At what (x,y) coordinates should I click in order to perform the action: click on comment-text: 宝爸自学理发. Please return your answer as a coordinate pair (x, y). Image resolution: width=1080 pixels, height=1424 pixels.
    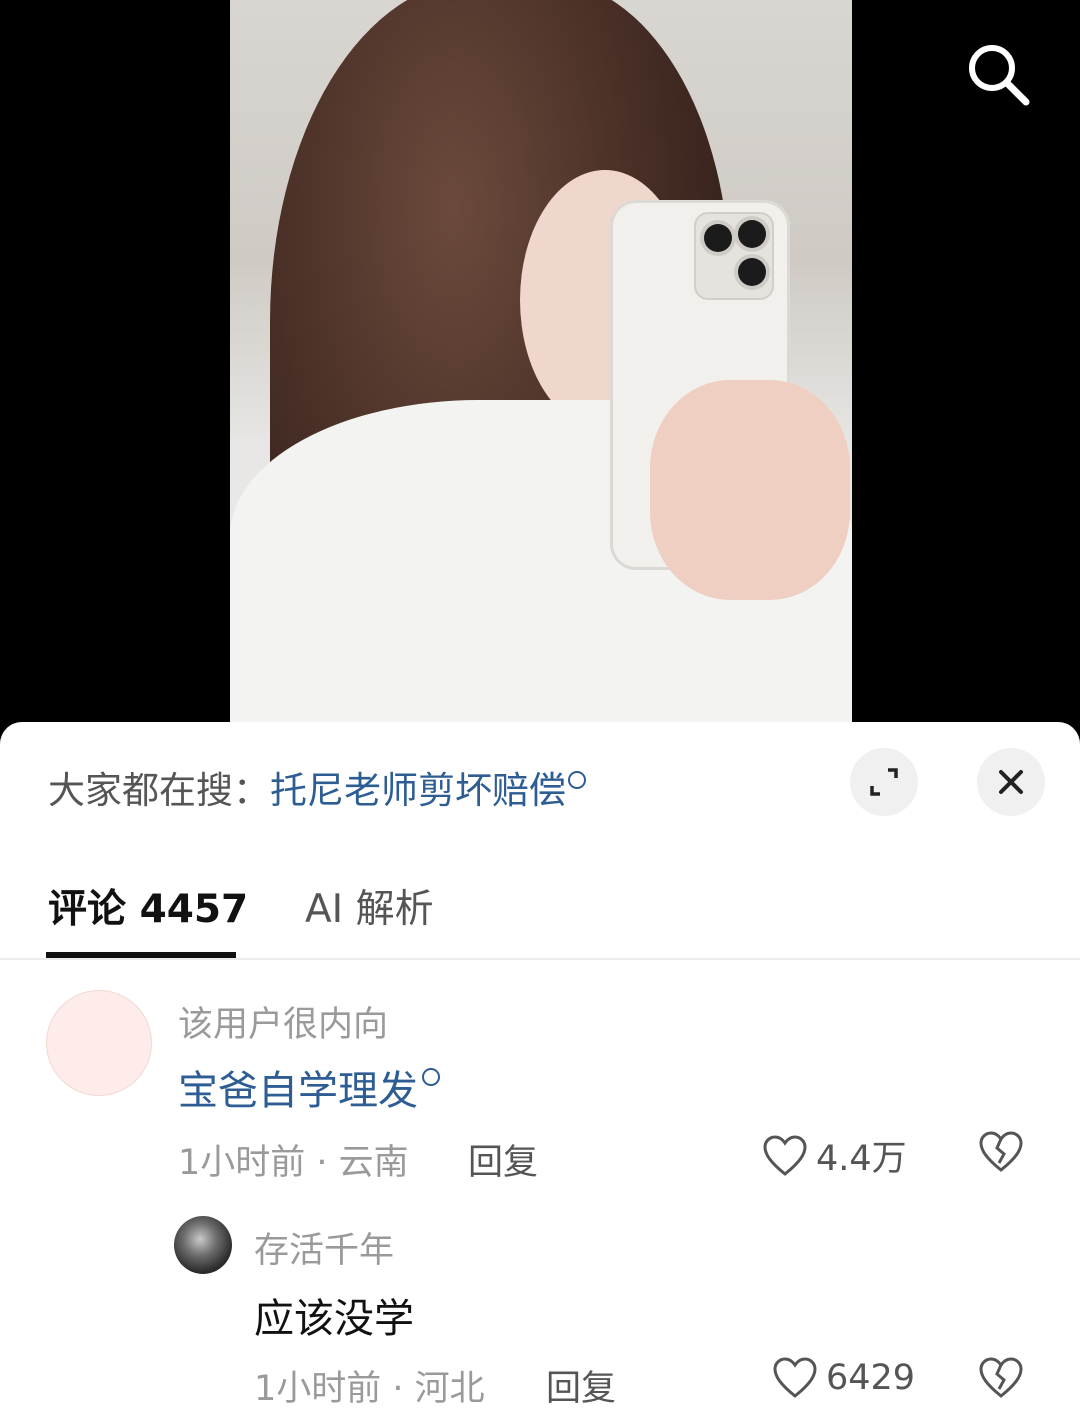
    Looking at the image, I should click on (298, 1091).